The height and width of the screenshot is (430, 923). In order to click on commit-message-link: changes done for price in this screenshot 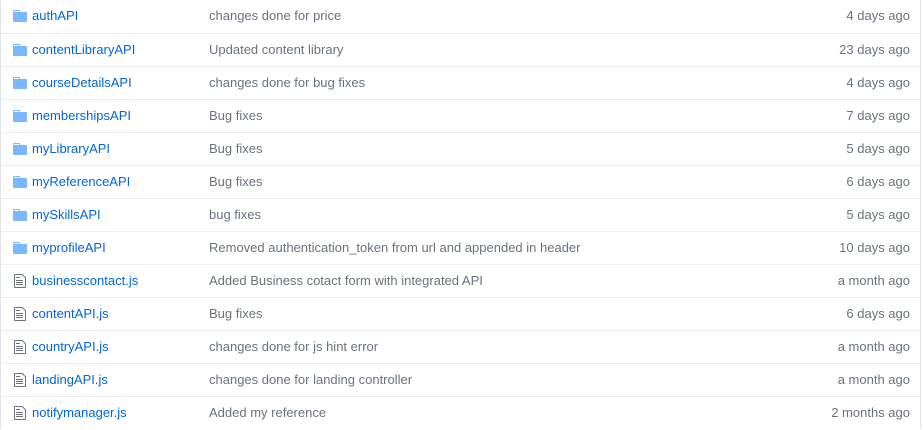, I will do `click(275, 16)`.